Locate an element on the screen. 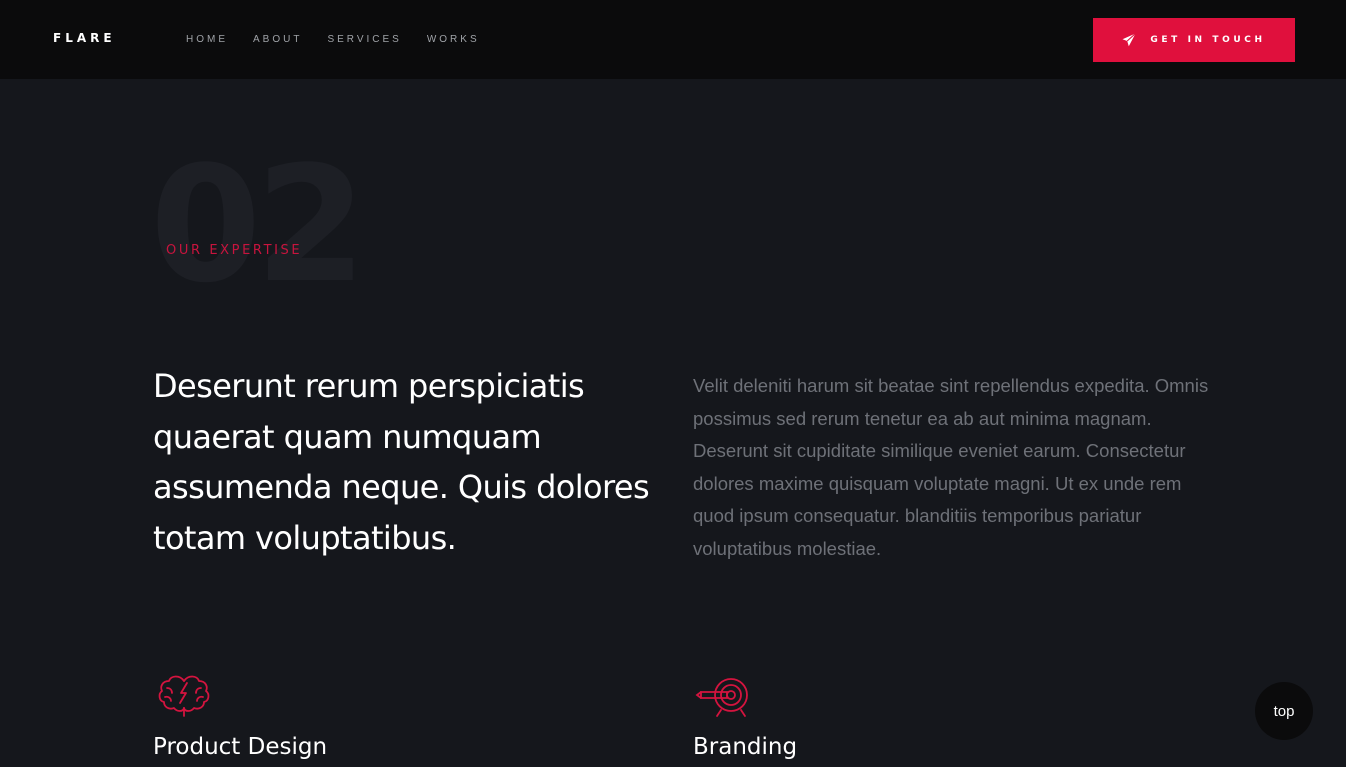 Image resolution: width=1346 pixels, height=767 pixels. get-in-touch-label: GET IN TOUCH is located at coordinates (1208, 40).